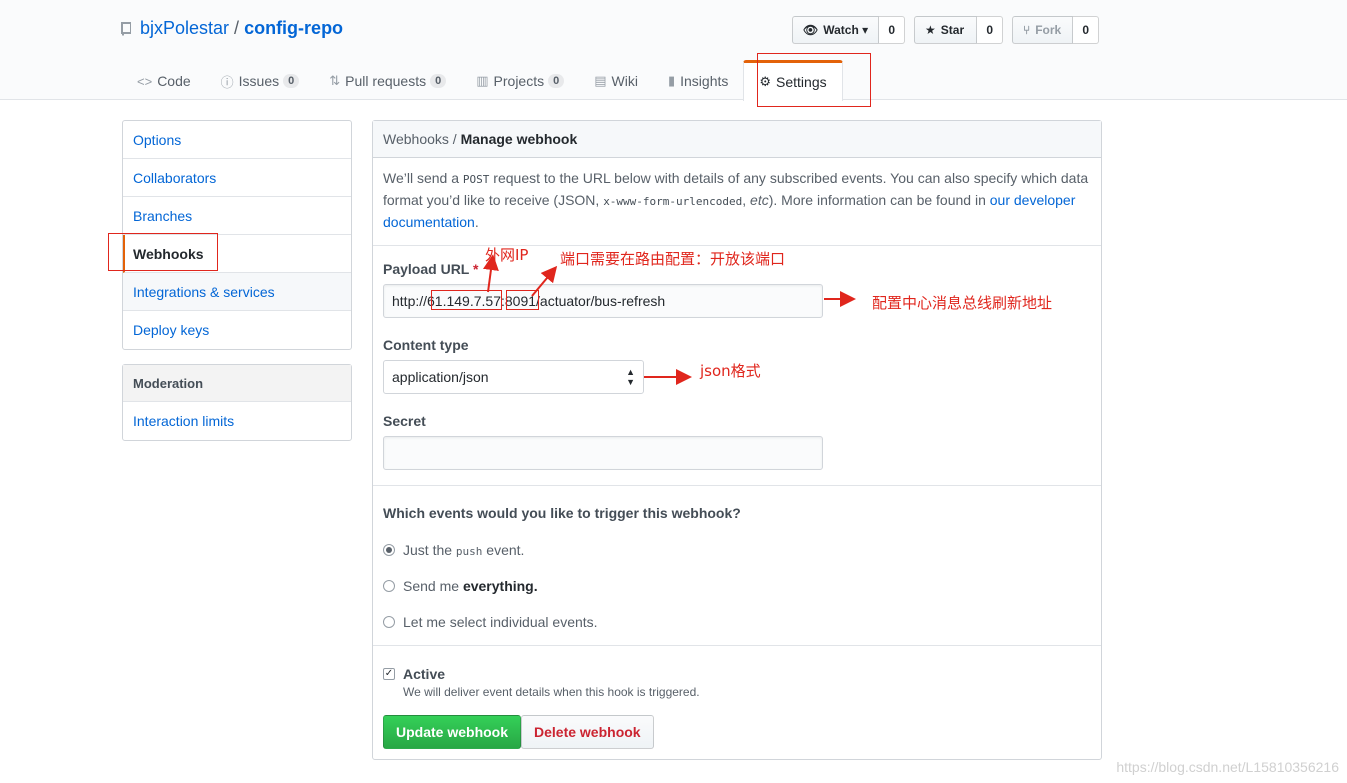  What do you see at coordinates (1227, 767) in the screenshot?
I see `watermark: https://blog.csdn.net/L15810356216` at bounding box center [1227, 767].